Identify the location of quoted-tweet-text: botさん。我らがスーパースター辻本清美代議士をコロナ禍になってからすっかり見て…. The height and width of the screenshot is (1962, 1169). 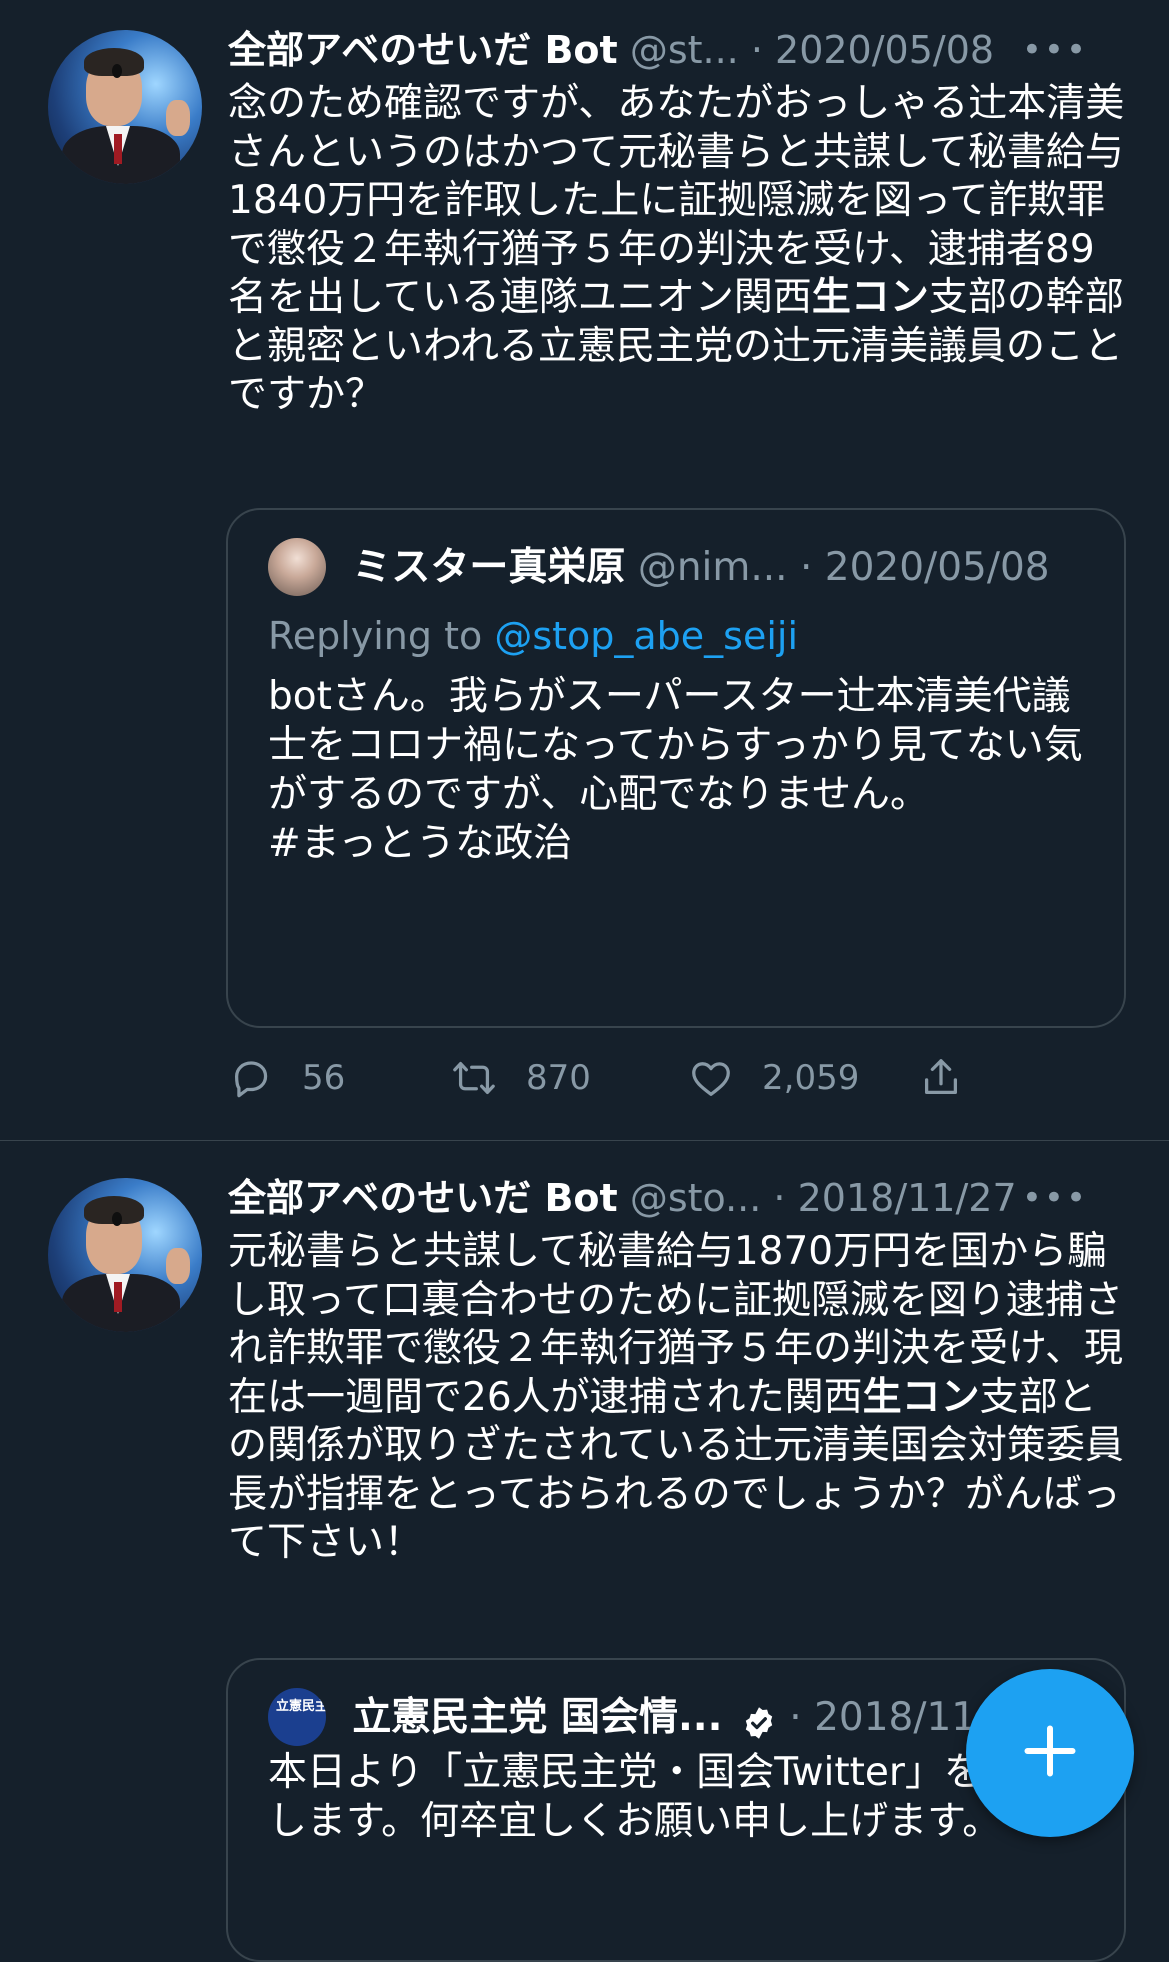
(675, 770).